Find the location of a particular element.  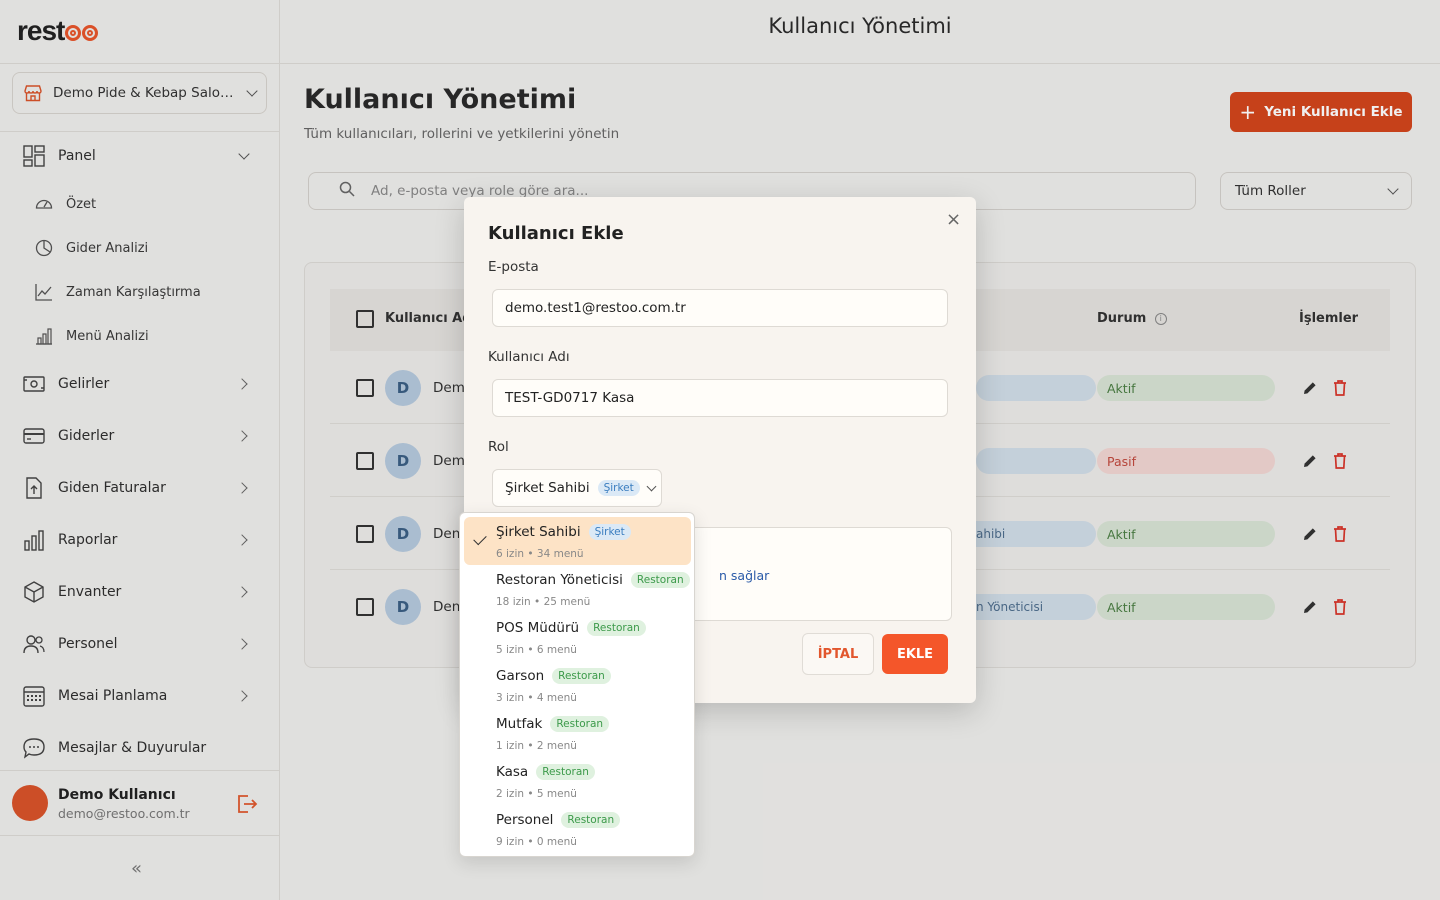

role-select: Şirket Sahibi Şirket is located at coordinates (577, 488).